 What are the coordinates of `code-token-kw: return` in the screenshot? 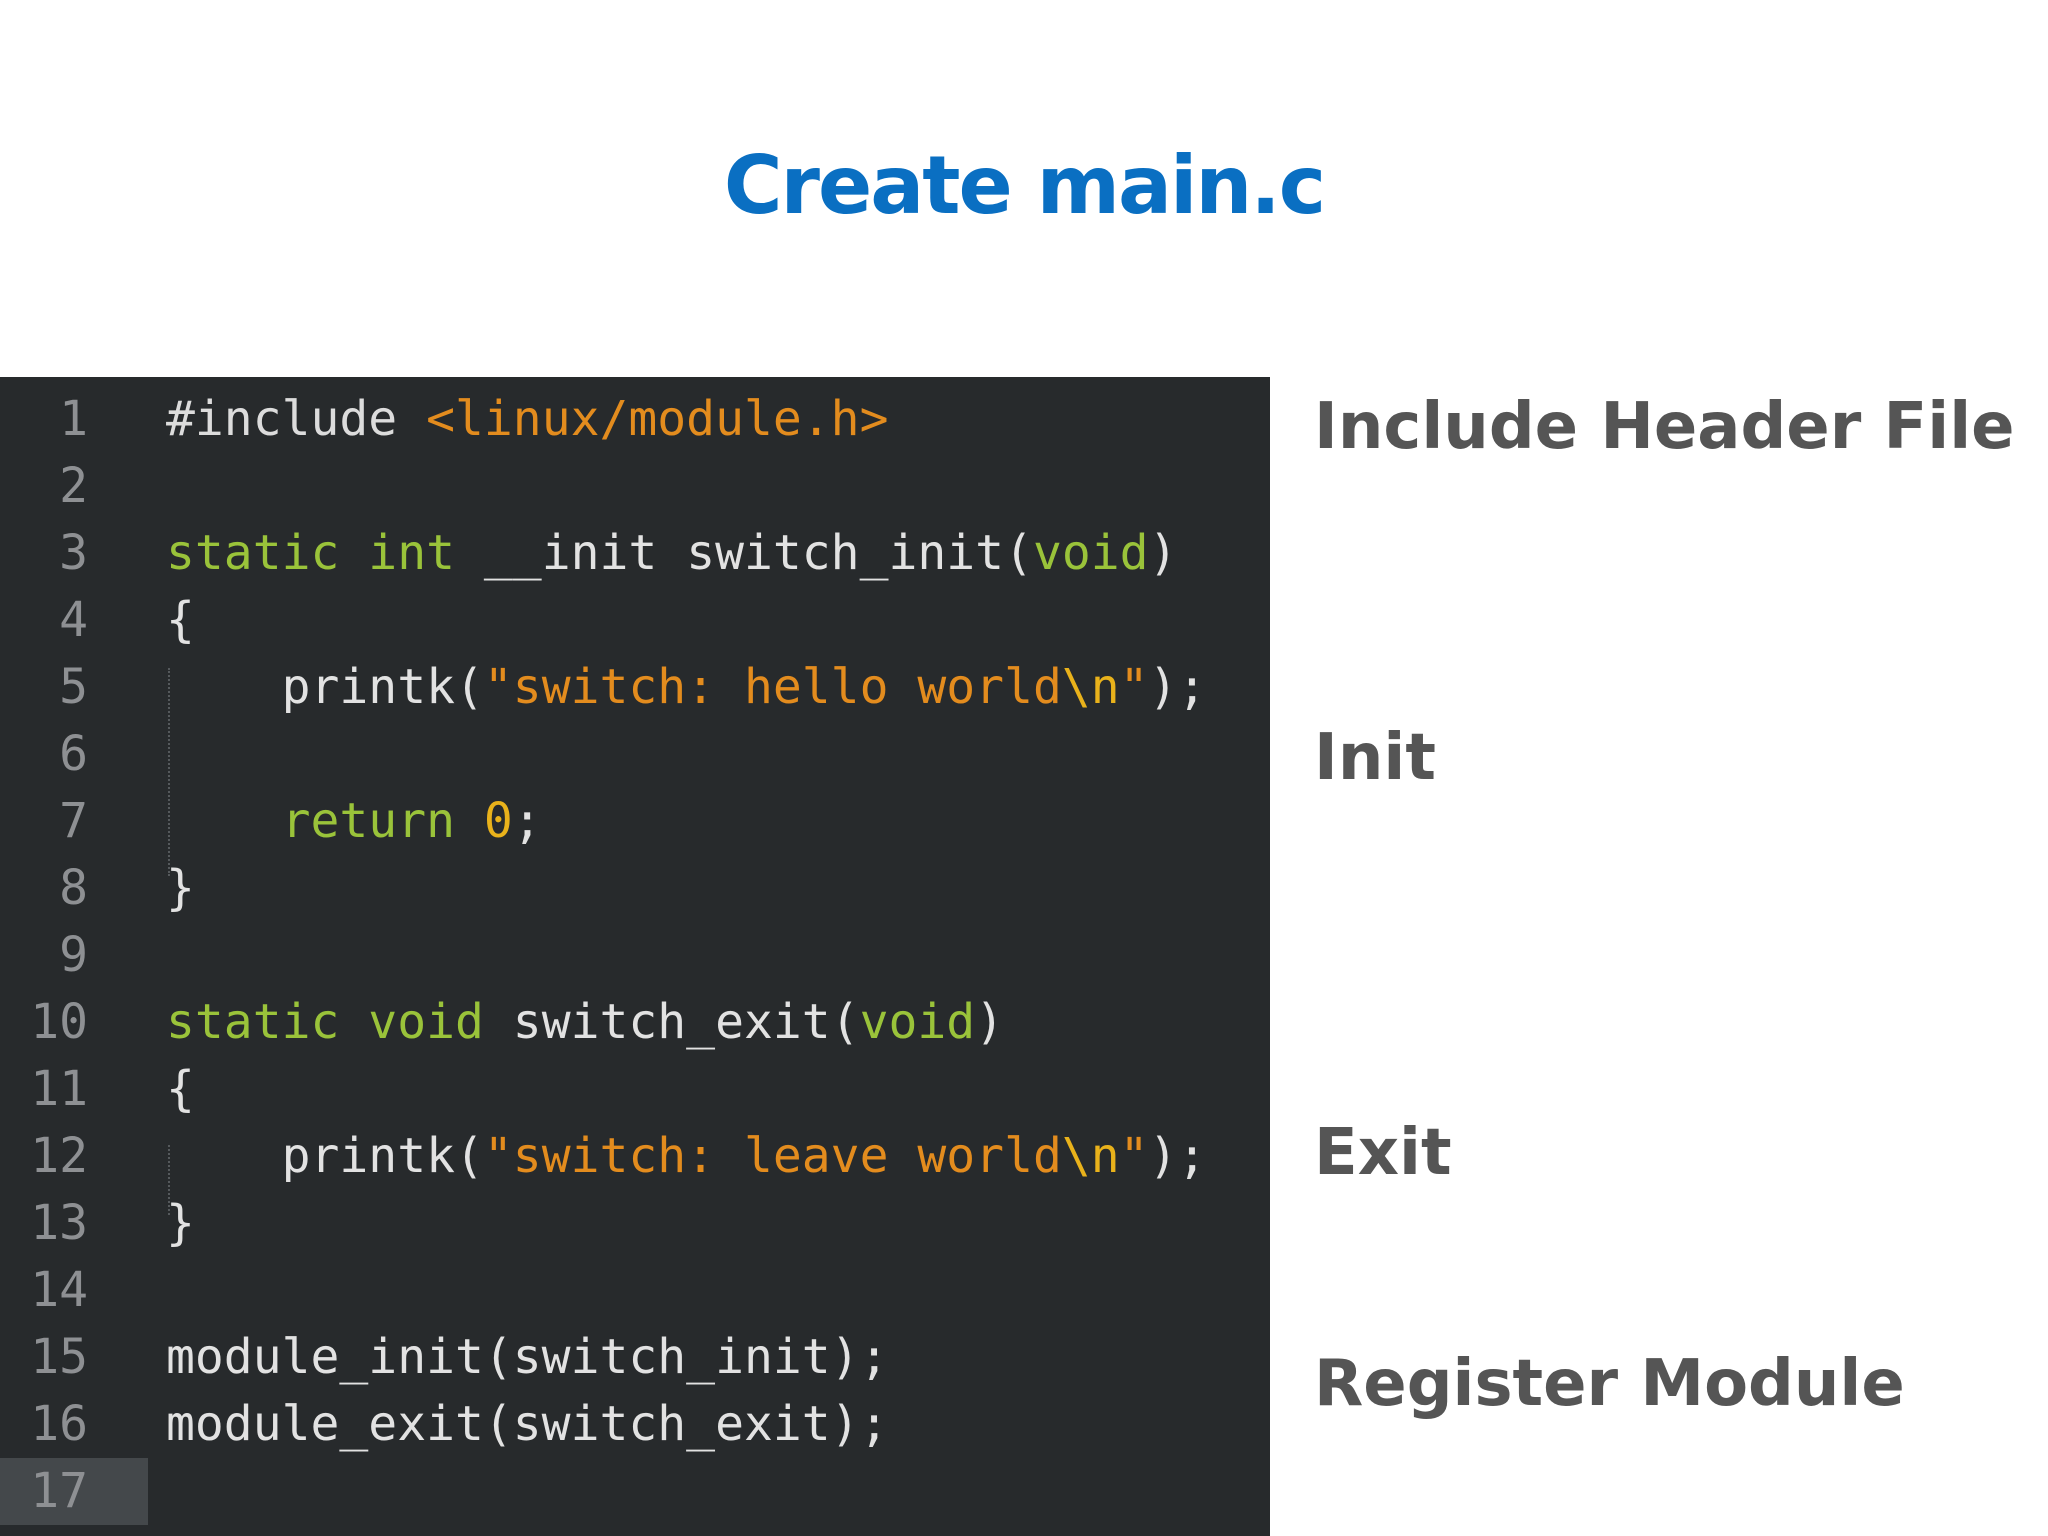 It's located at (368, 821).